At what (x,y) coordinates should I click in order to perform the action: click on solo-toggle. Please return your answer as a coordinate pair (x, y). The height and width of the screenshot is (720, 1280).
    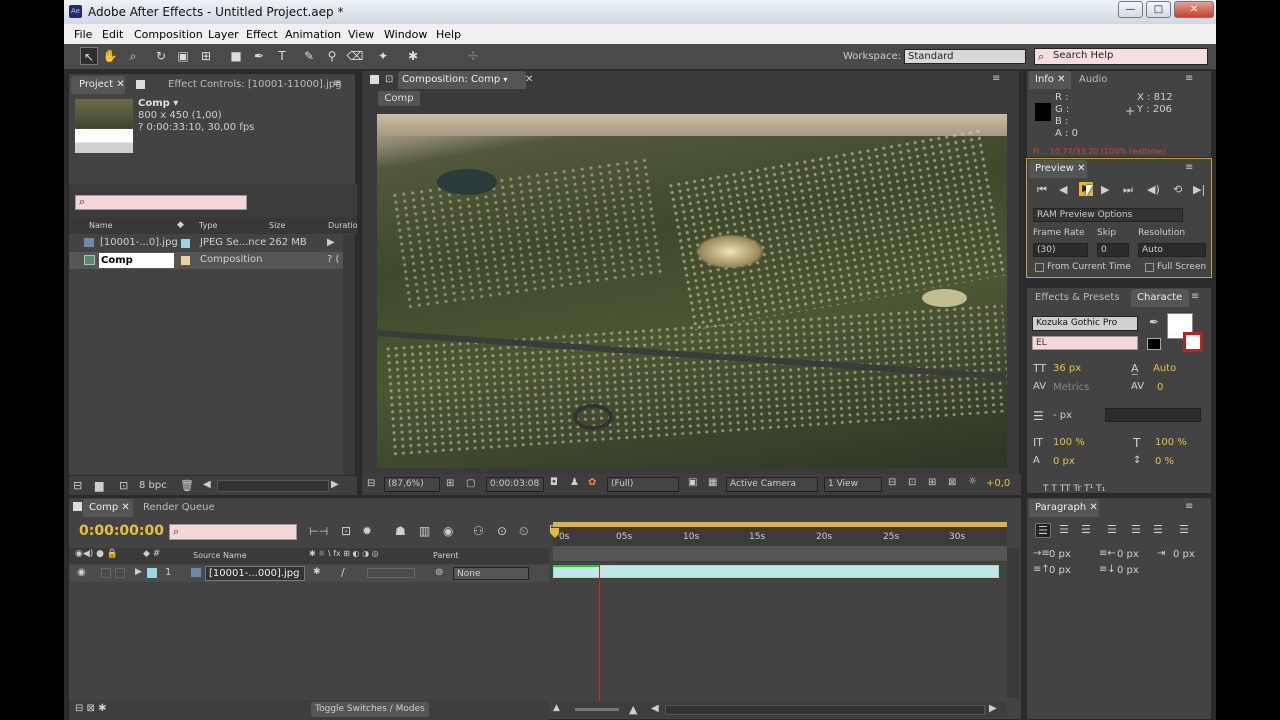
    Looking at the image, I should click on (120, 573).